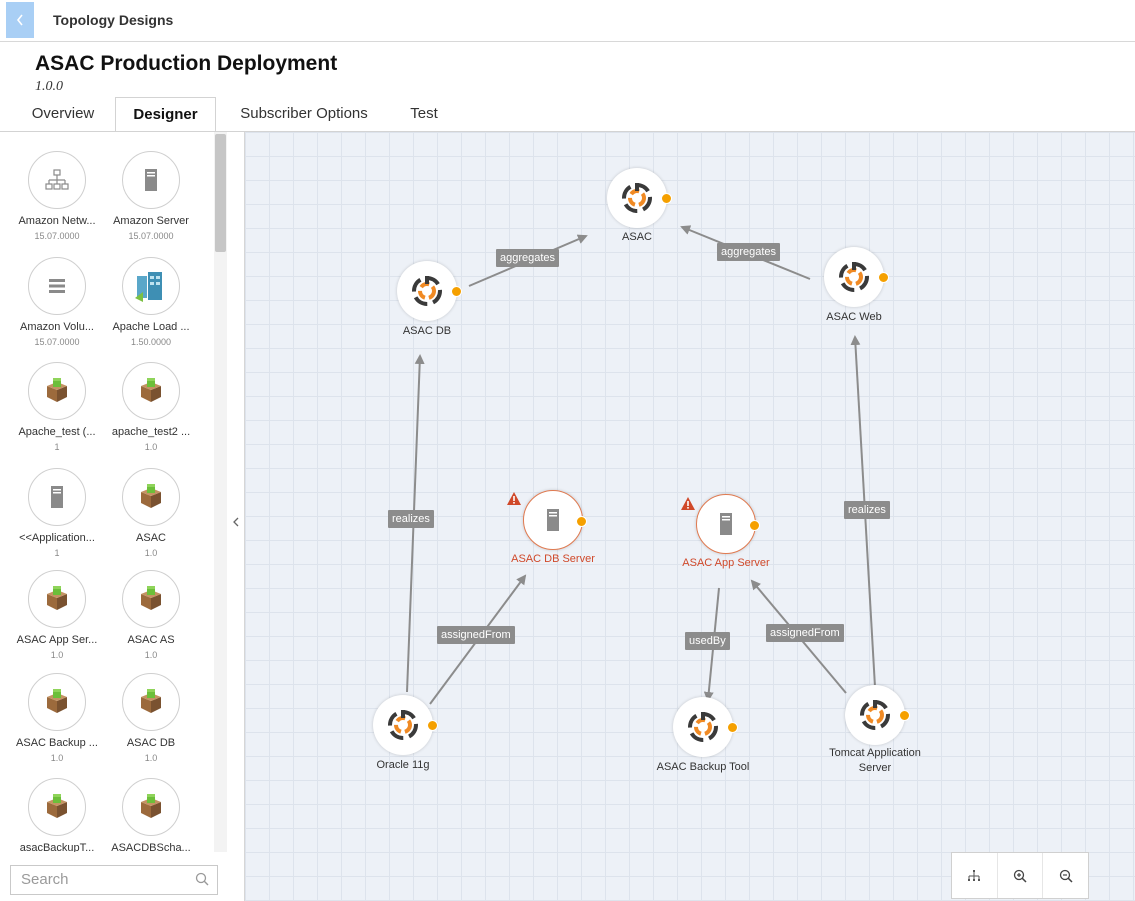 The width and height of the screenshot is (1135, 901). I want to click on palette-item: ASAC Backup ... 1.0, so click(57, 718).